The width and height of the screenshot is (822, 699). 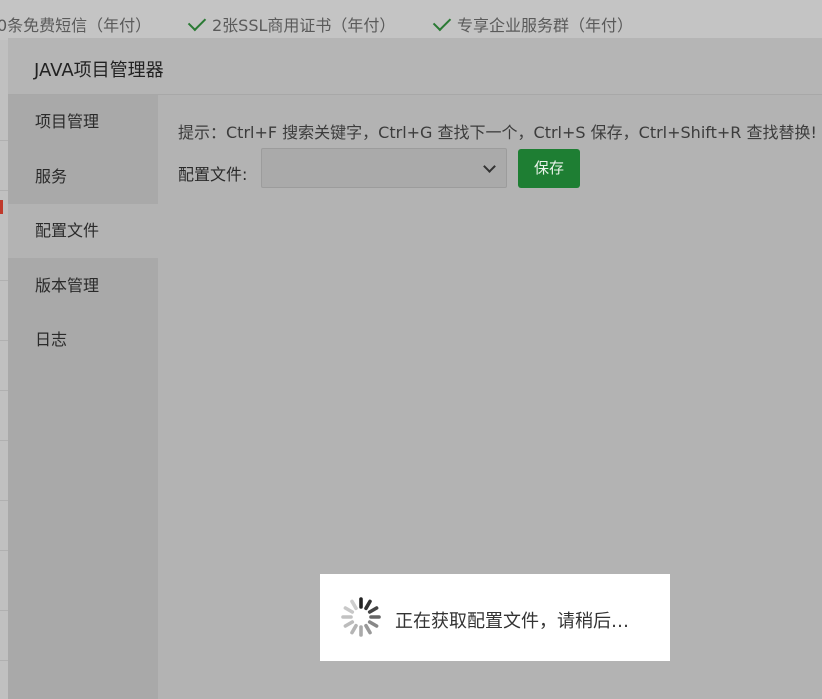 What do you see at coordinates (411, 20) in the screenshot?
I see `background-feature-strip: 0条免费短信（年付） 2张SSL商用证书（年付） 专享企业服务群（年付）` at bounding box center [411, 20].